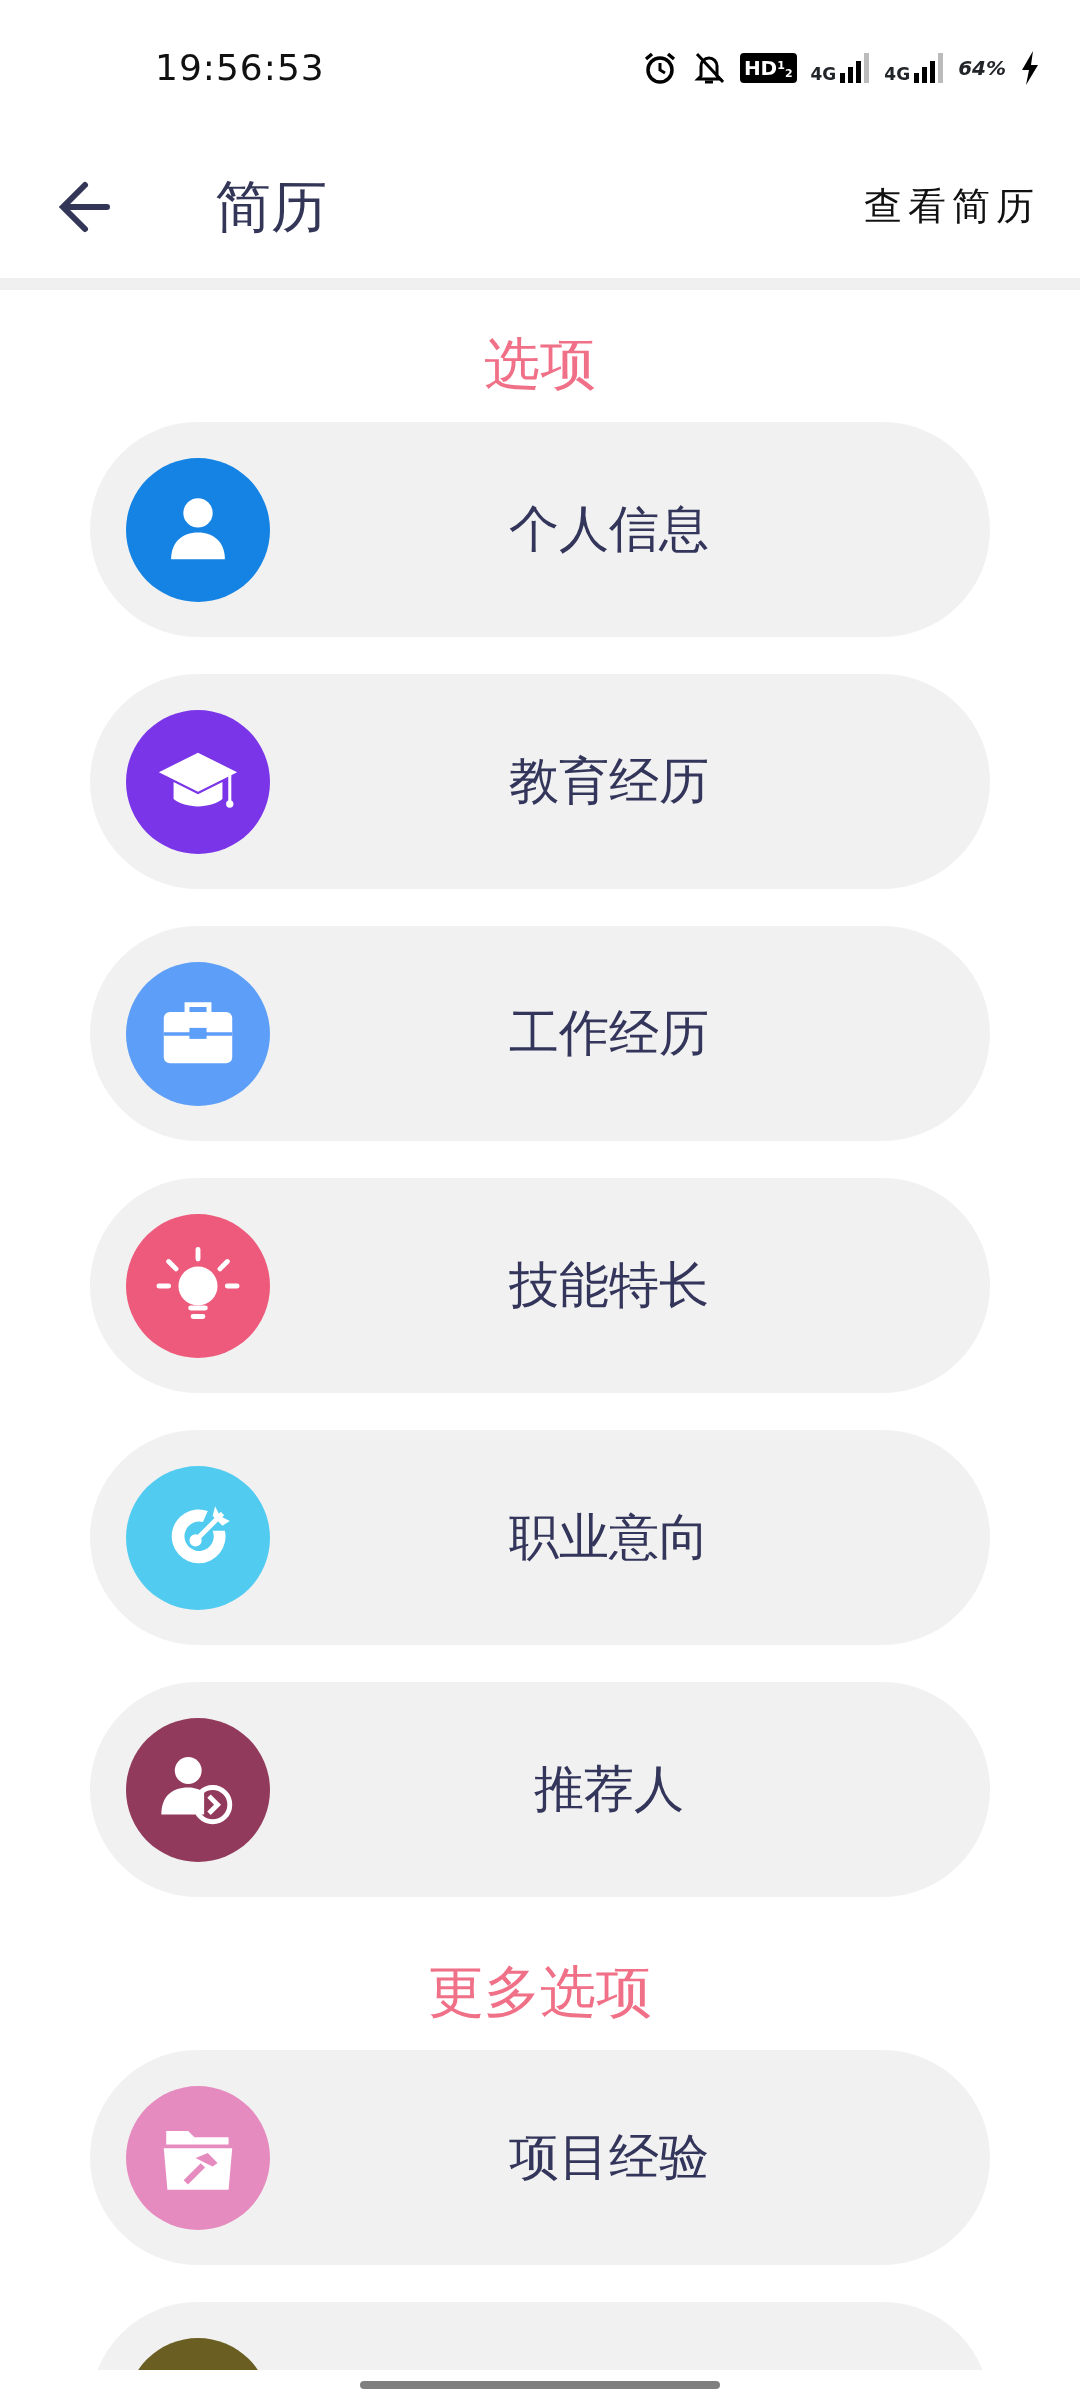 Image resolution: width=1080 pixels, height=2400 pixels. What do you see at coordinates (540, 1033) in the screenshot?
I see `menu-item: 工作经历` at bounding box center [540, 1033].